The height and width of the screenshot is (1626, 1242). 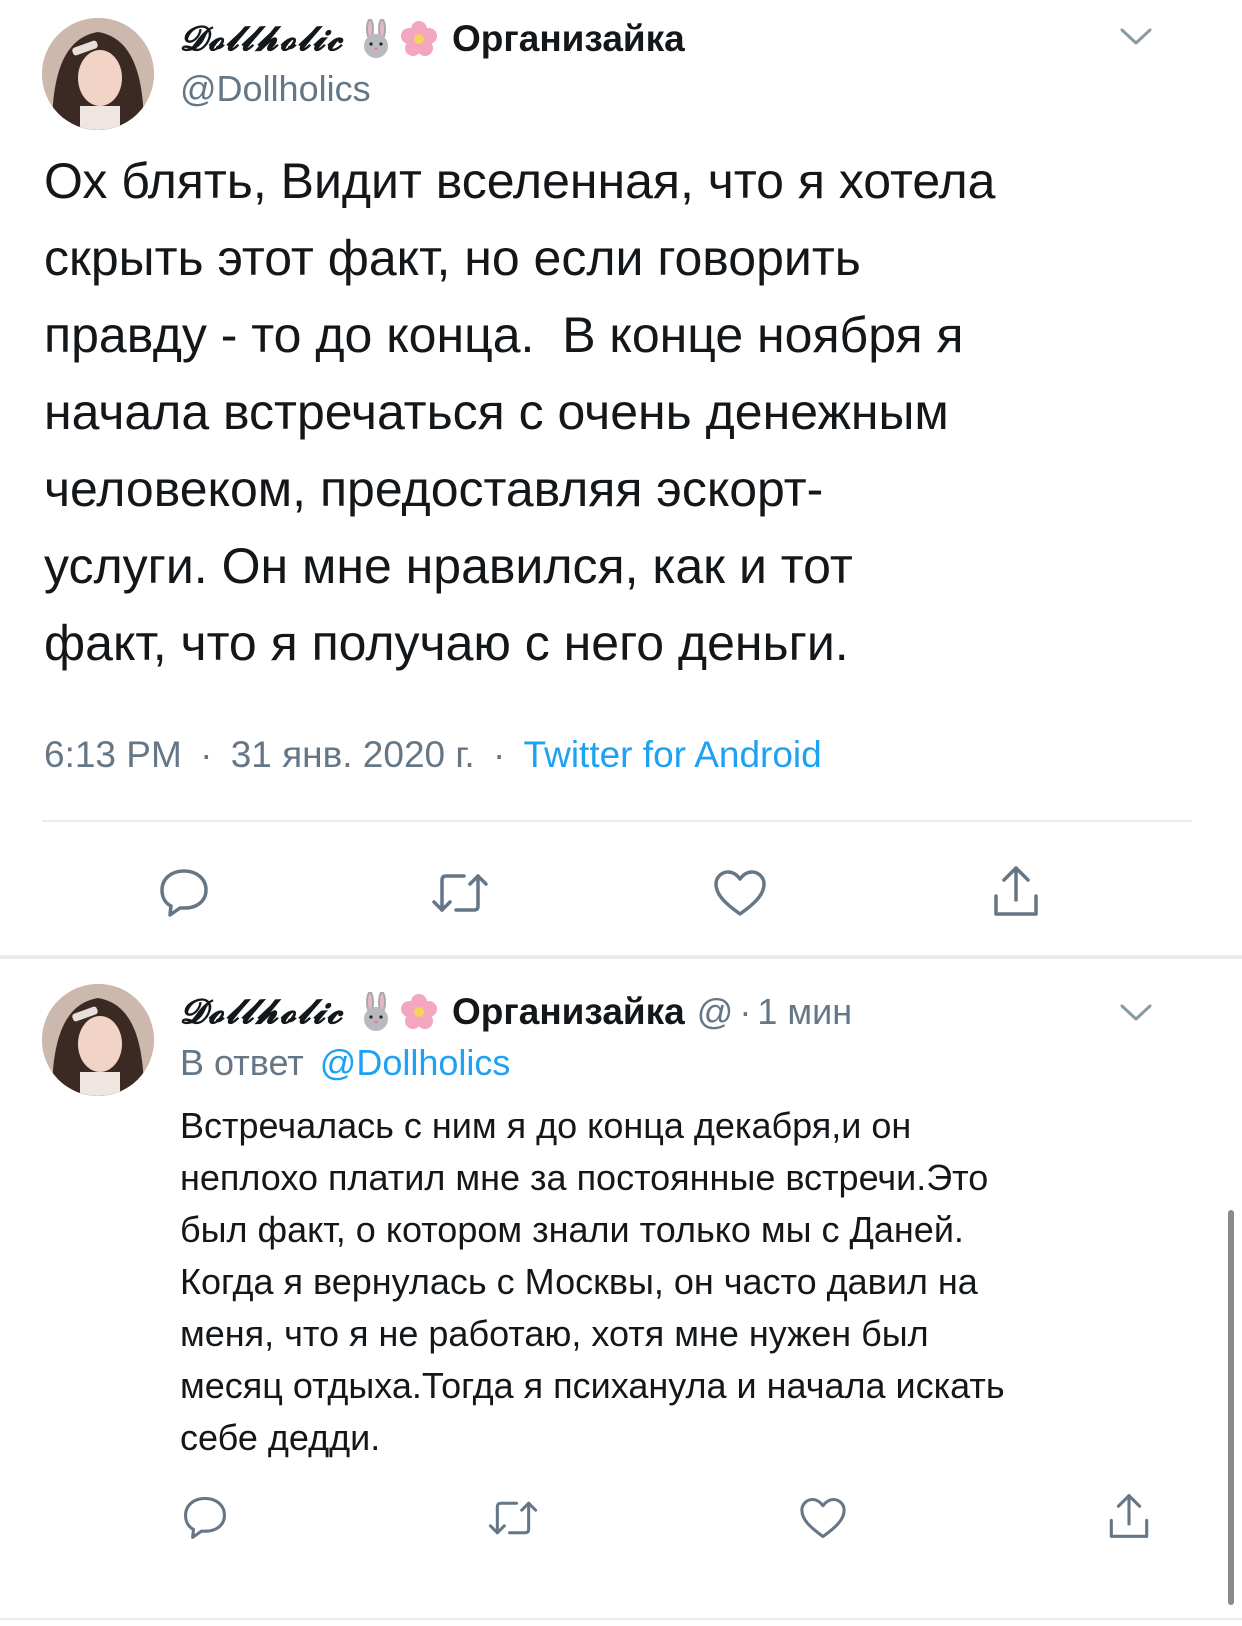 What do you see at coordinates (805, 1011) in the screenshot?
I see `tweet-age: 1 мин` at bounding box center [805, 1011].